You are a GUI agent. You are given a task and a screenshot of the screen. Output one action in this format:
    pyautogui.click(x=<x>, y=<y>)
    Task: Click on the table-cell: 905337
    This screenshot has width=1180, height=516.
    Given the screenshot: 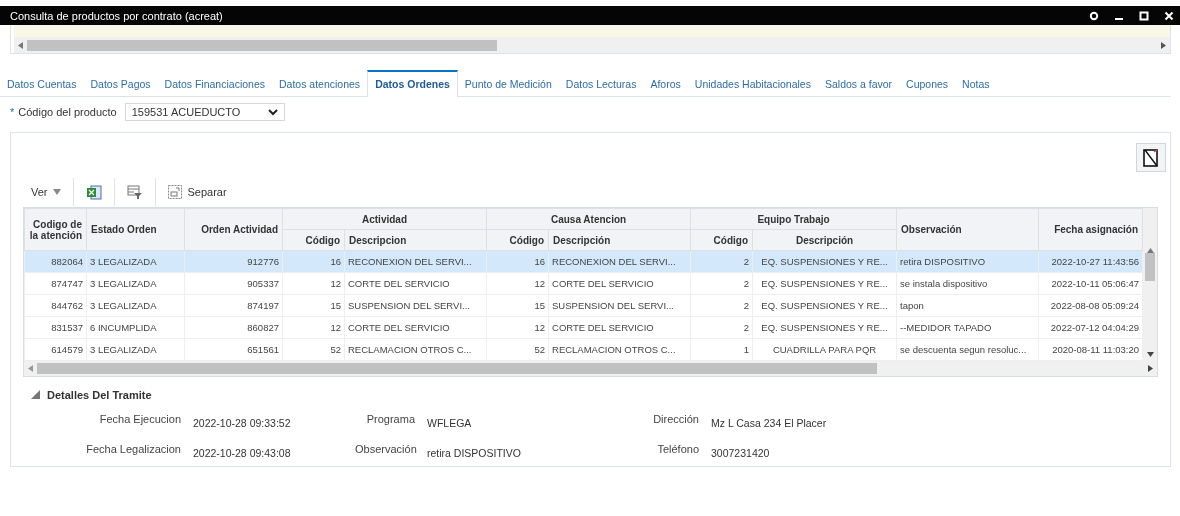 What is the action you would take?
    pyautogui.click(x=233, y=283)
    